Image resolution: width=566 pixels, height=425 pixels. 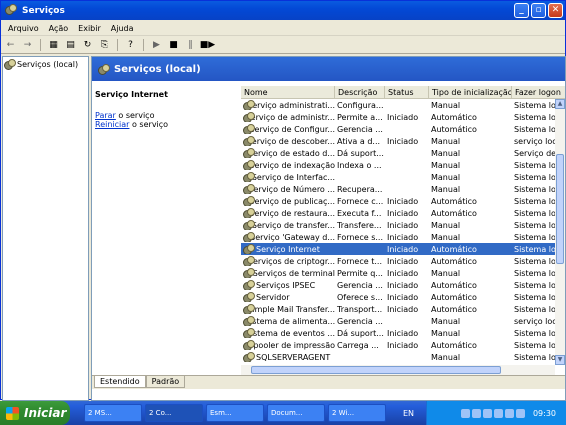 What do you see at coordinates (470, 117) in the screenshot?
I see `startup-type-cell: Automático` at bounding box center [470, 117].